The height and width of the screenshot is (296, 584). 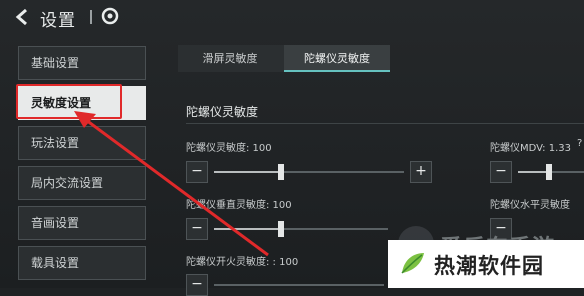 What do you see at coordinates (281, 229) in the screenshot?
I see `gyro-vertical-slider-thumb` at bounding box center [281, 229].